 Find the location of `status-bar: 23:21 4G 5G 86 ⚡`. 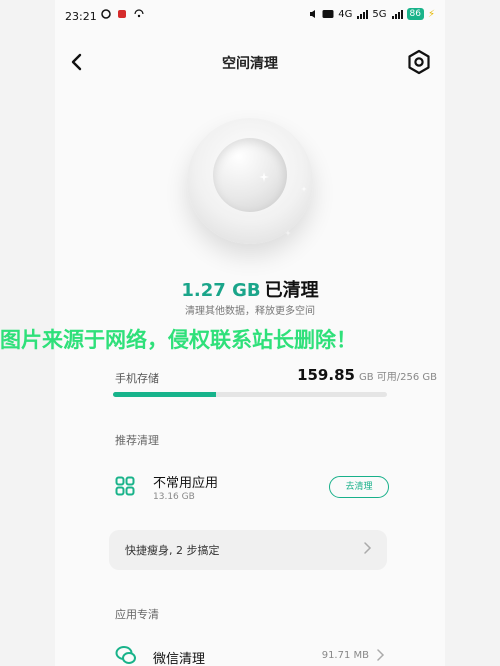

status-bar: 23:21 4G 5G 86 ⚡ is located at coordinates (250, 16).